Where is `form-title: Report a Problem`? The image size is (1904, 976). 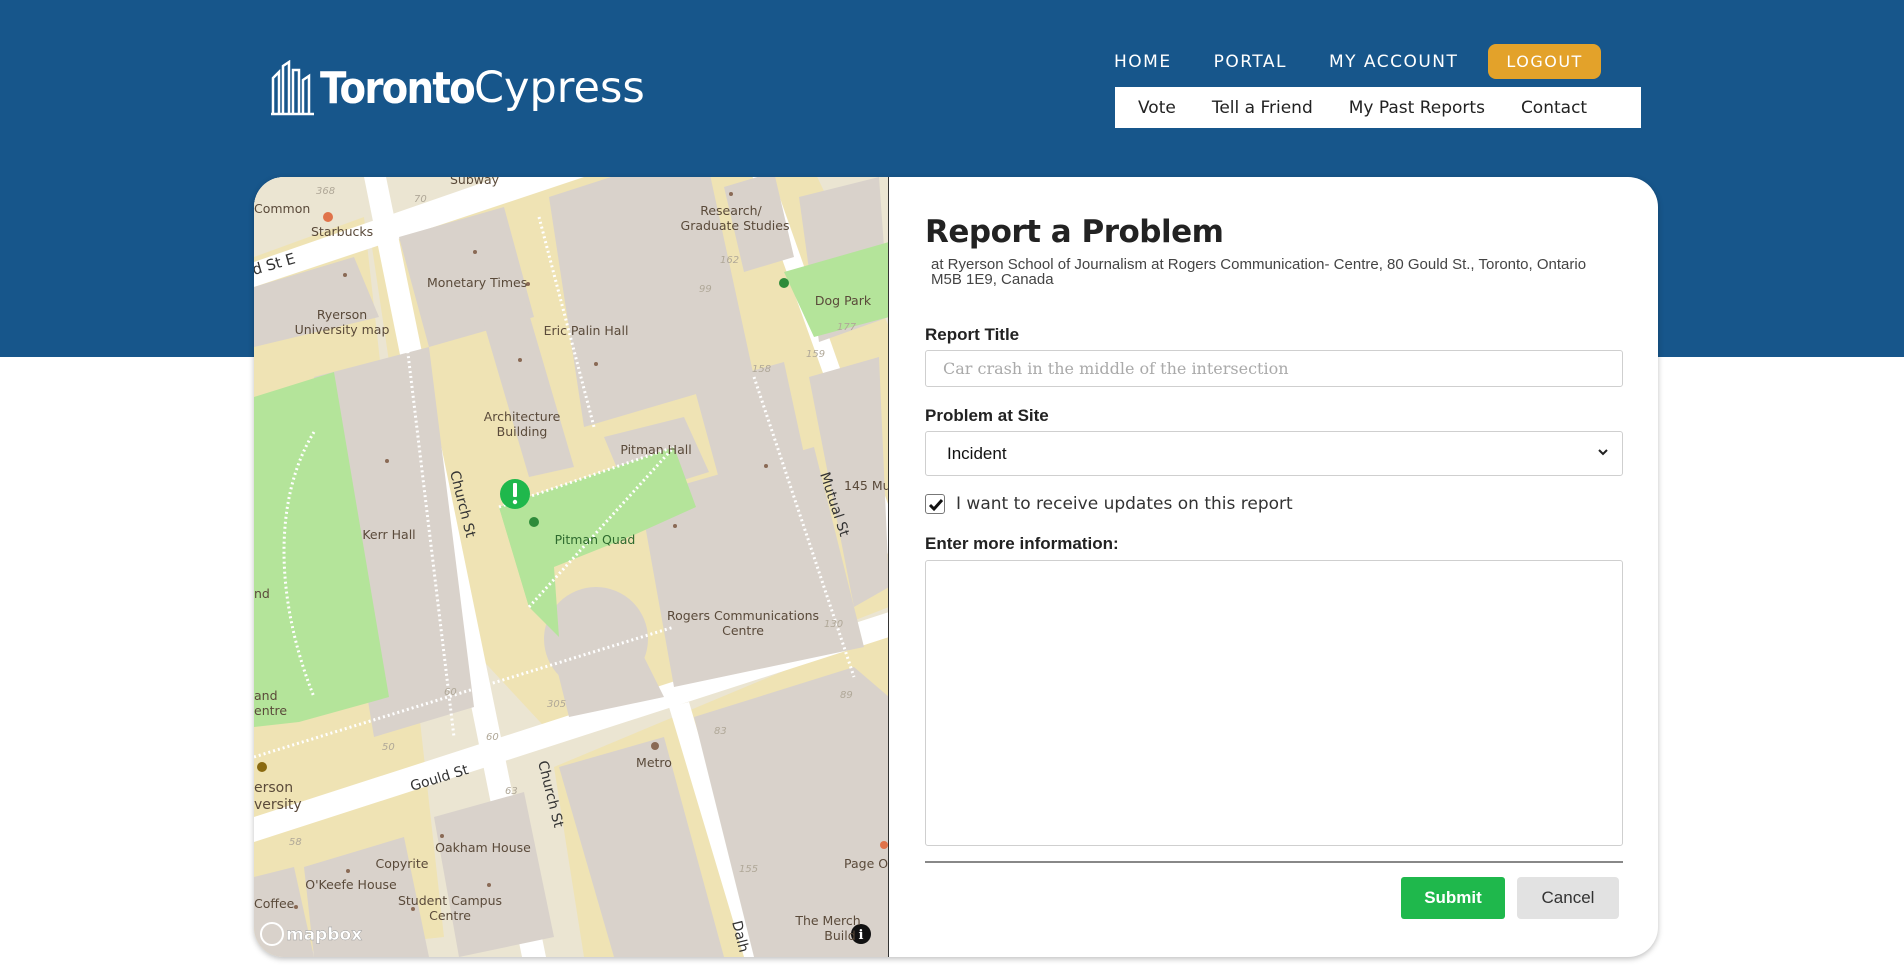 form-title: Report a Problem is located at coordinates (1074, 232).